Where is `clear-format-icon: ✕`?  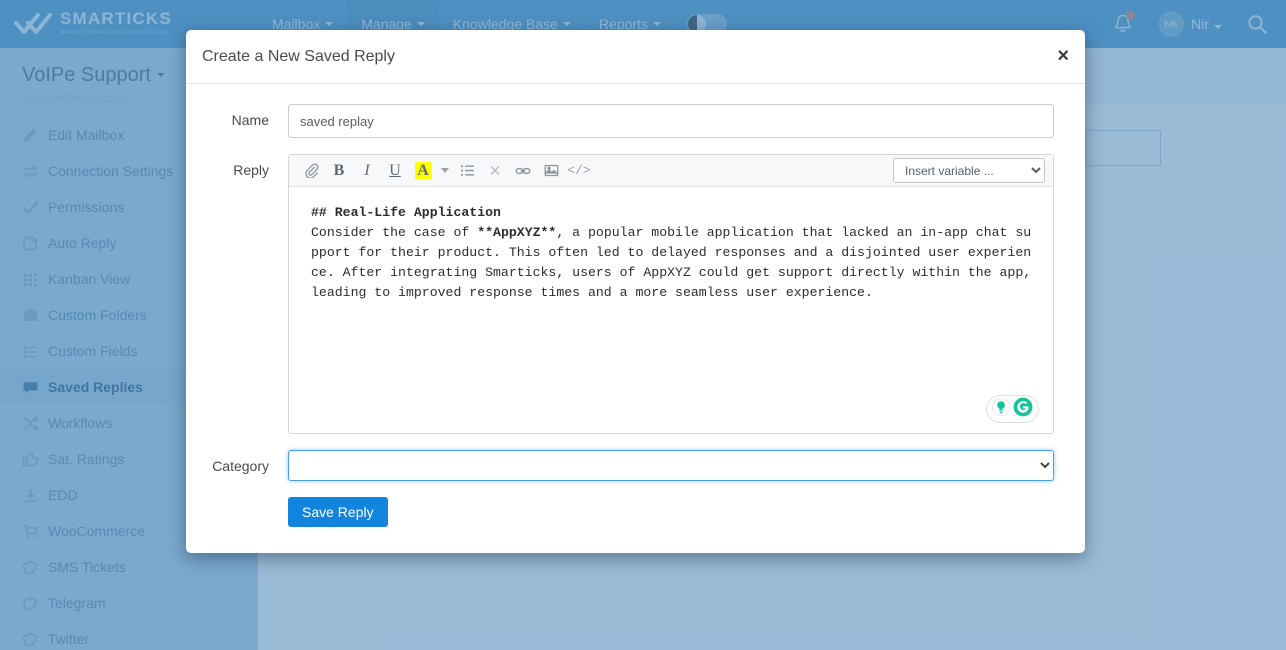 clear-format-icon: ✕ is located at coordinates (495, 171).